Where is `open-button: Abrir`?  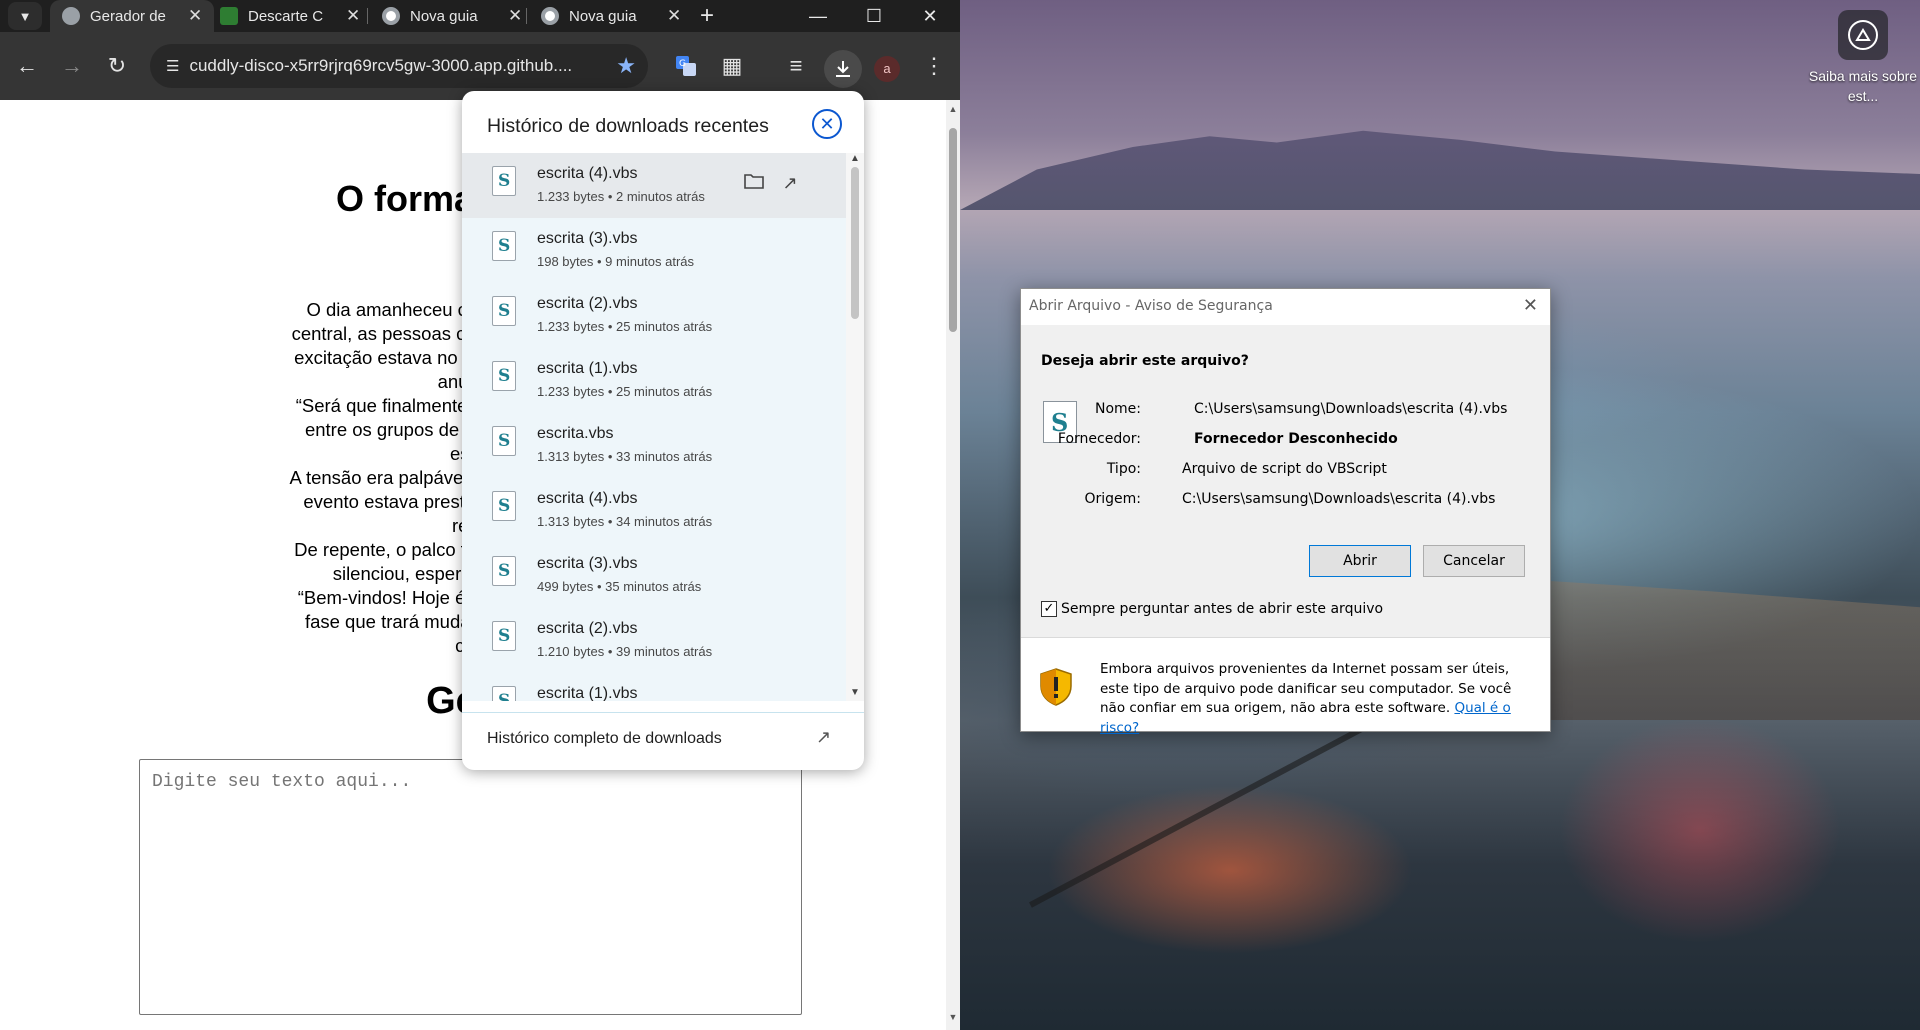 open-button: Abrir is located at coordinates (1360, 561).